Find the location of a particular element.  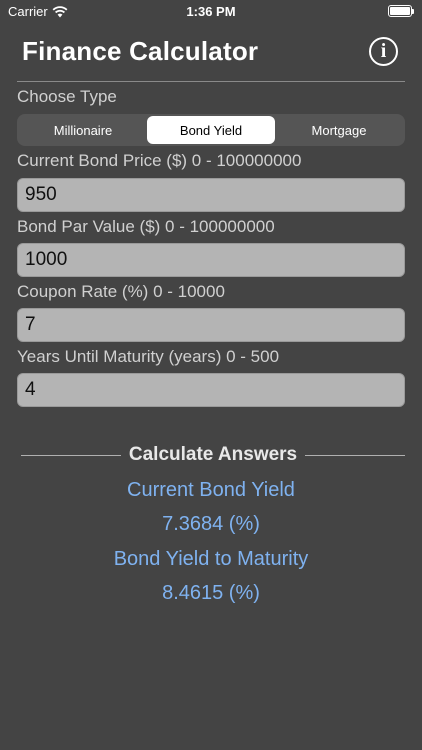

ytm-label: Bond Yield to Maturity is located at coordinates (211, 559).